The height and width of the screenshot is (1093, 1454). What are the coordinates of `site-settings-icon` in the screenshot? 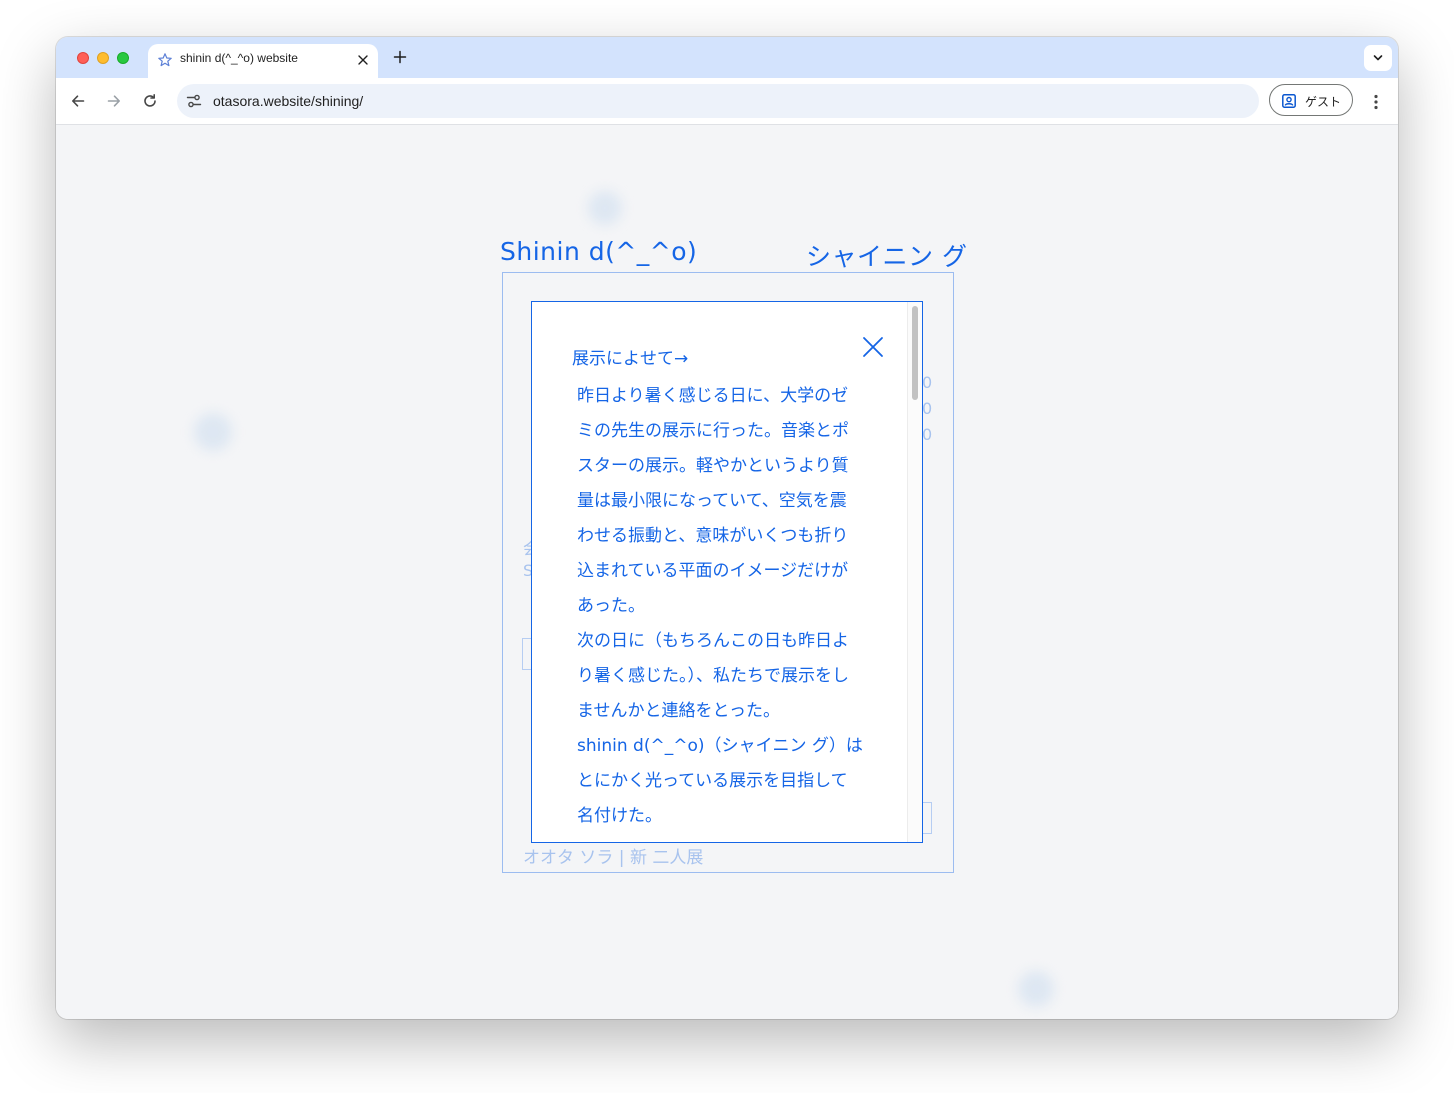 It's located at (194, 101).